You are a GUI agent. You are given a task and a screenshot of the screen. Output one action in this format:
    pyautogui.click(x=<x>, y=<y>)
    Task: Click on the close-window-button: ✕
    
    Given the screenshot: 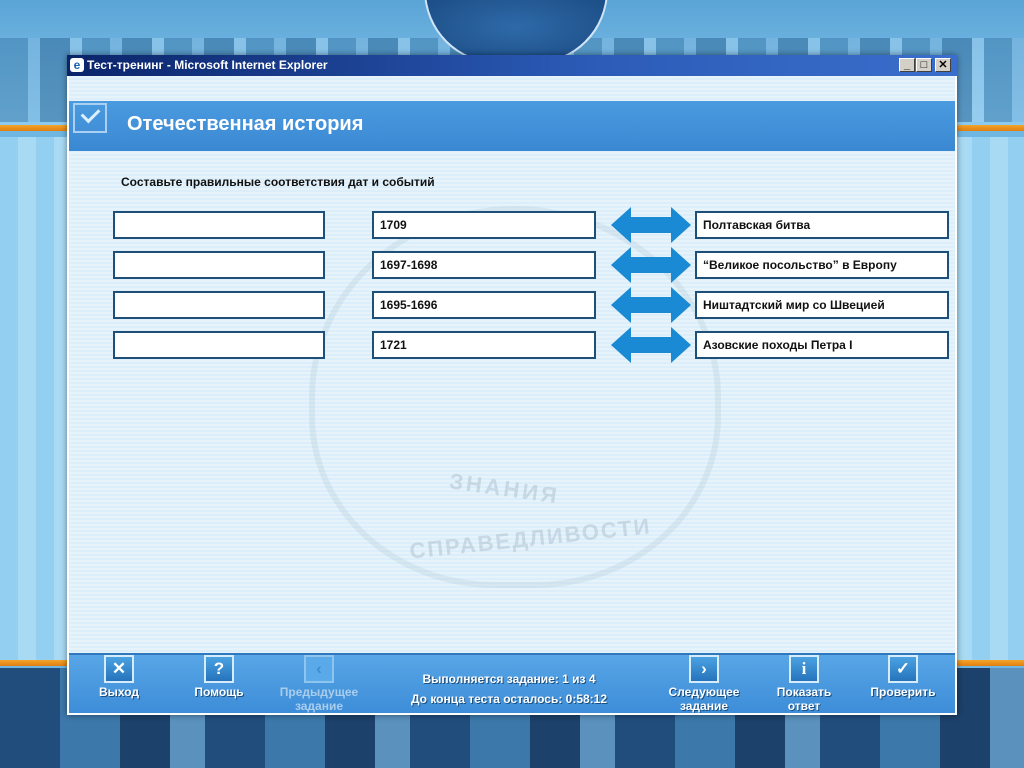 What is the action you would take?
    pyautogui.click(x=943, y=65)
    